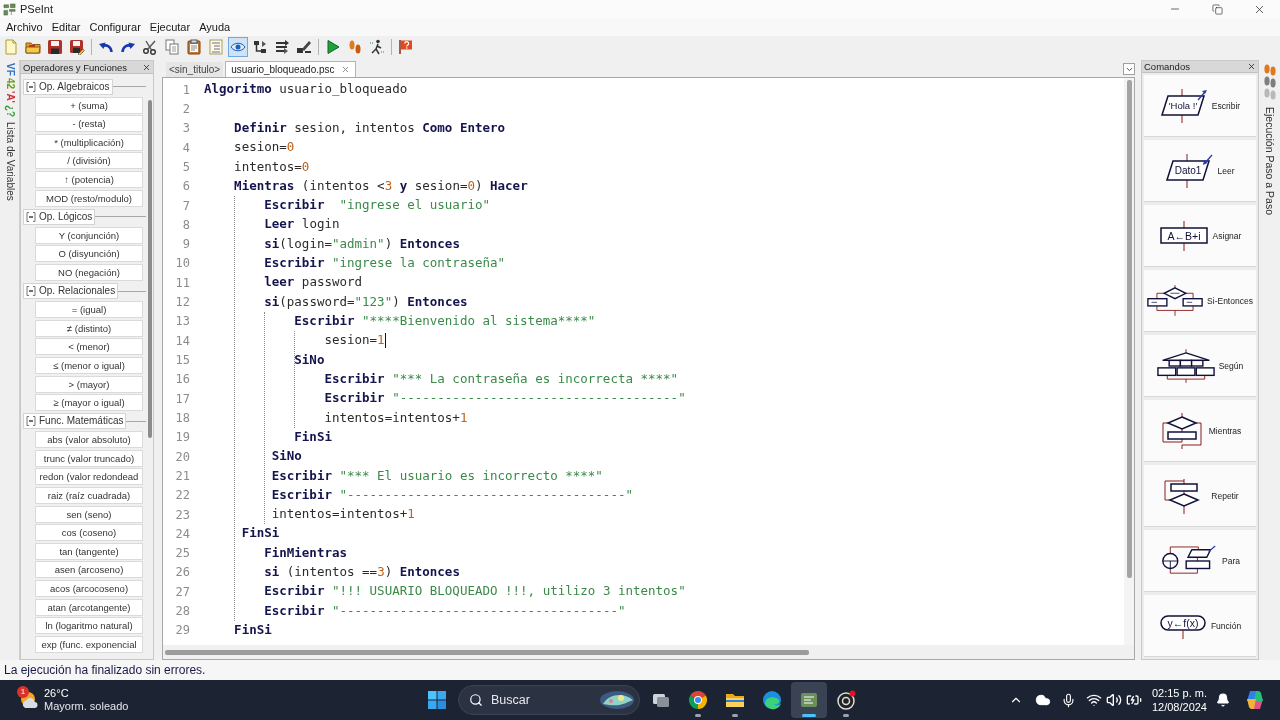  What do you see at coordinates (1179, 707) in the screenshot?
I see `clock-date: 12/08/2024` at bounding box center [1179, 707].